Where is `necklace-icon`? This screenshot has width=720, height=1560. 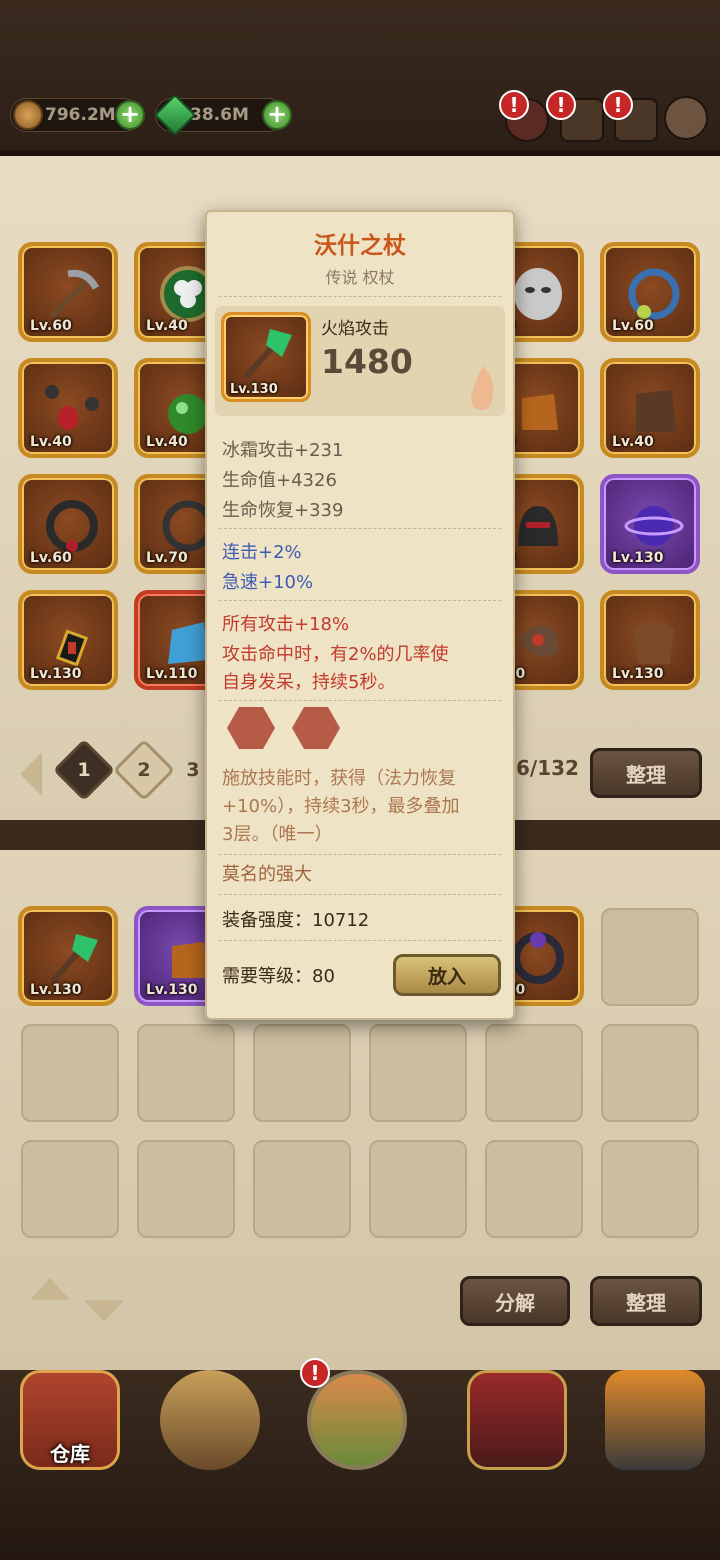 necklace-icon is located at coordinates (72, 407).